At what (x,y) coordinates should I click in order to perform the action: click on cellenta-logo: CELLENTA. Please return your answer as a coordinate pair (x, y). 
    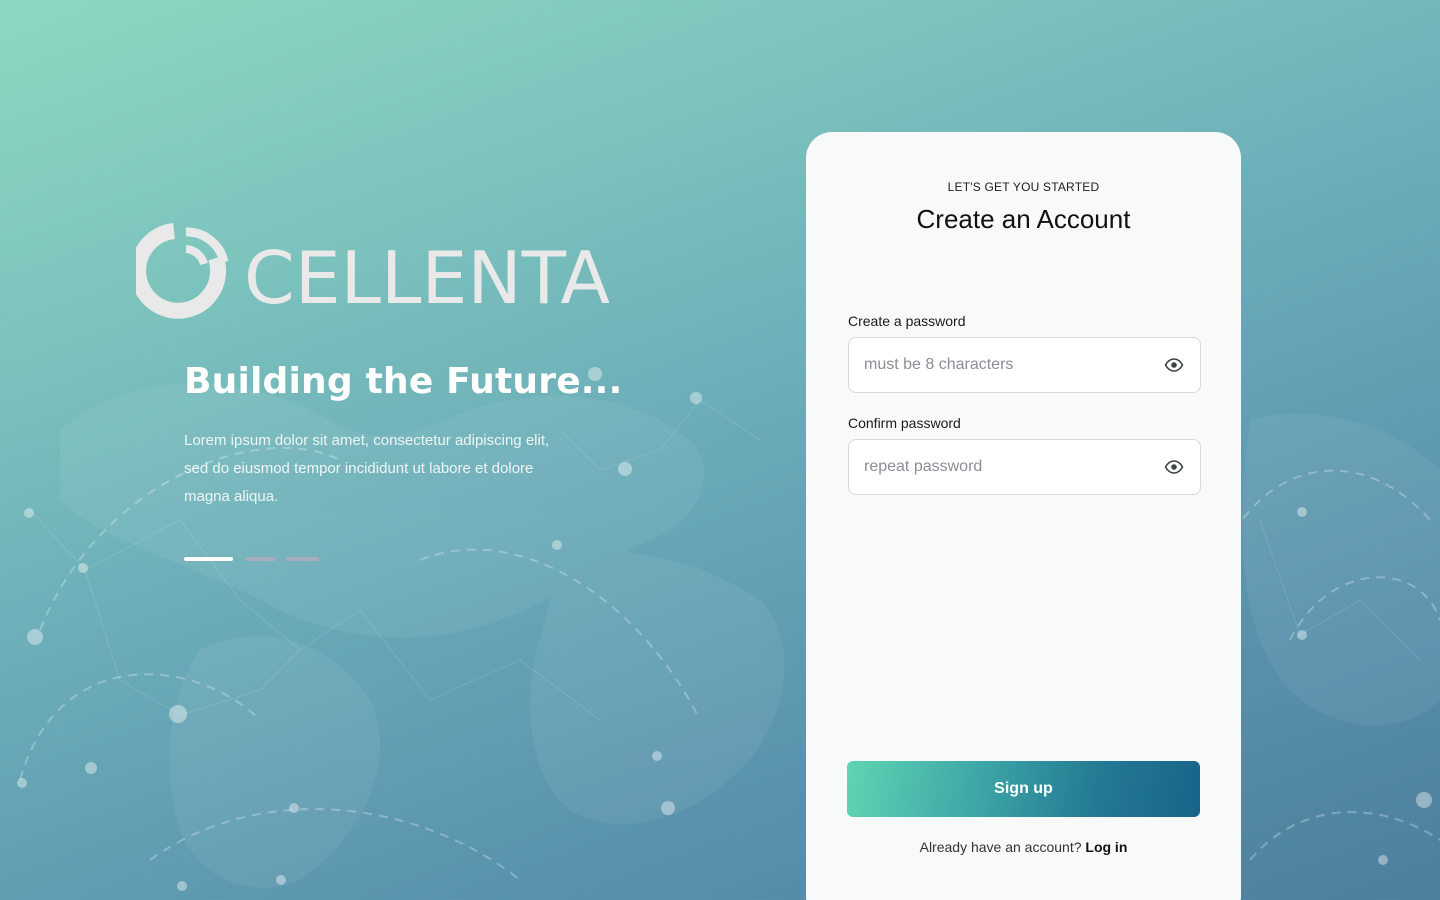
    Looking at the image, I should click on (373, 271).